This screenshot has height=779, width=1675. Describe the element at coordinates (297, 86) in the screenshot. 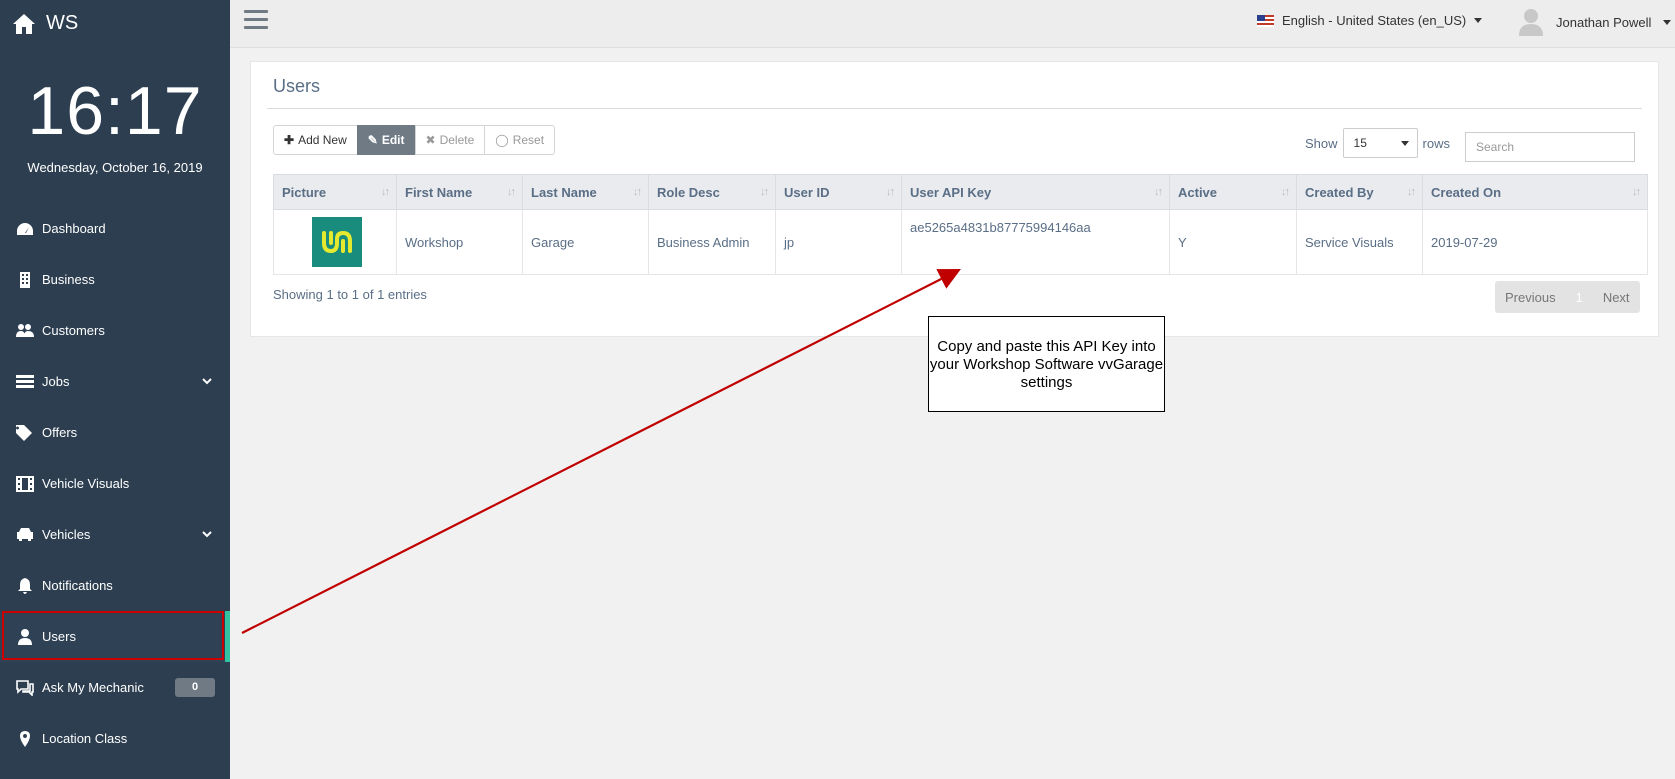

I see `page-title: Users` at that location.